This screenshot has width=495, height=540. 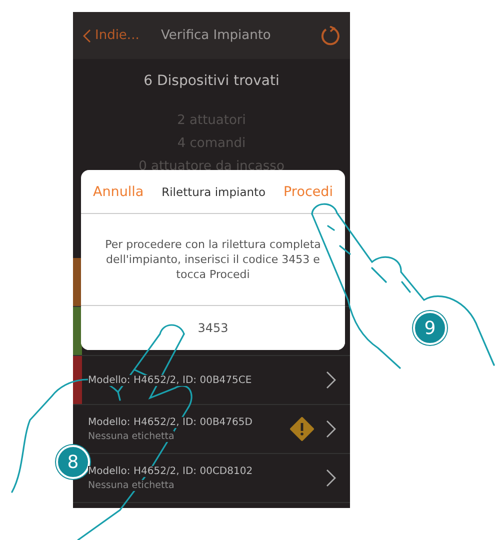 What do you see at coordinates (212, 81) in the screenshot?
I see `devices-found-title: 6 Dispositivi trovati` at bounding box center [212, 81].